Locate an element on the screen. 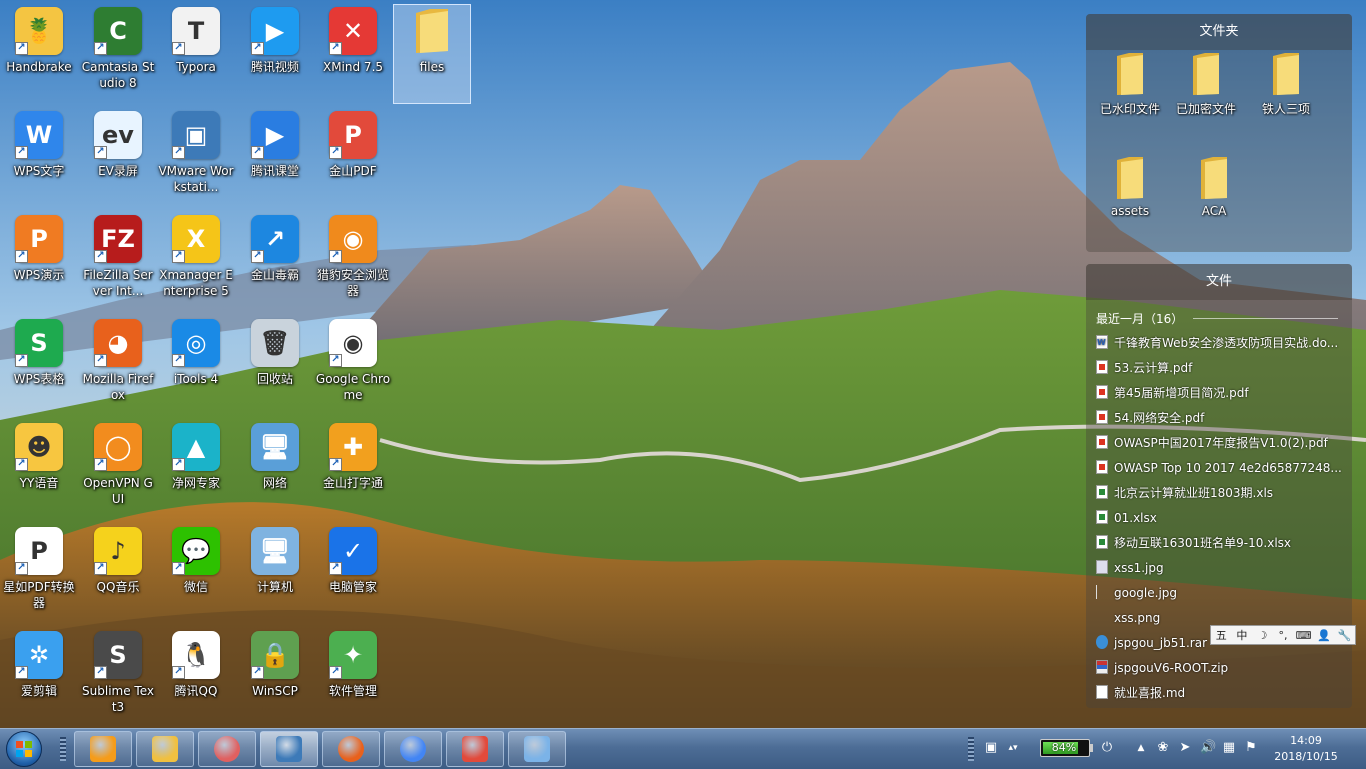  list-item: xss1.jpg is located at coordinates (1214, 568).